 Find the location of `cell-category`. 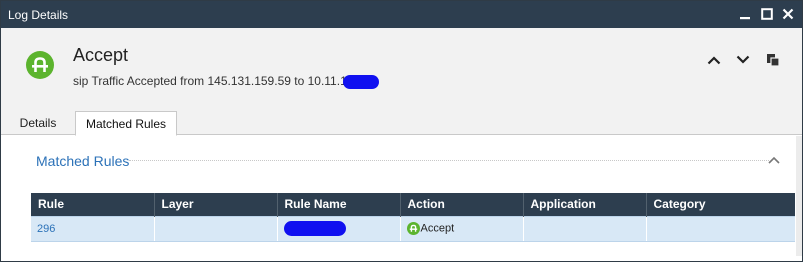

cell-category is located at coordinates (720, 228).